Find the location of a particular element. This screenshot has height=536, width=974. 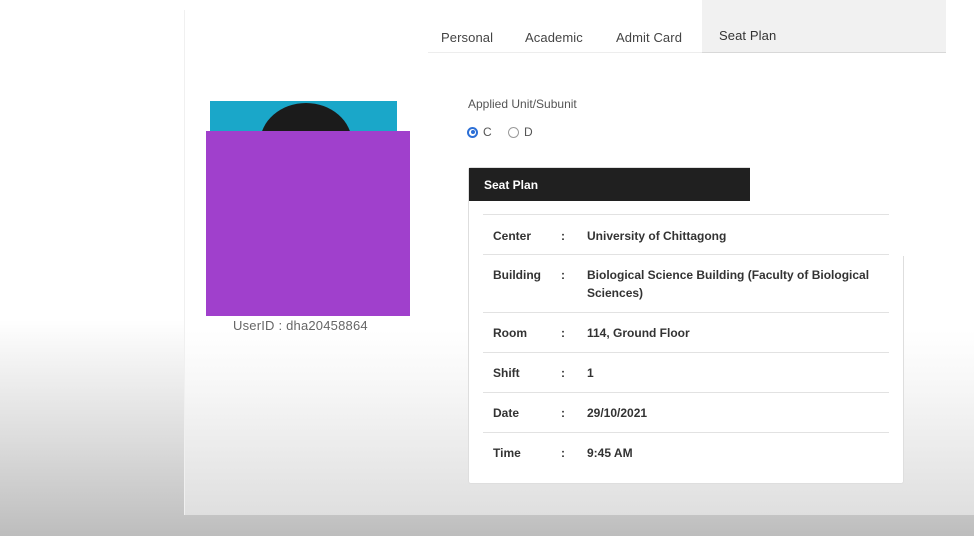

radio-option-d: D is located at coordinates (520, 132).